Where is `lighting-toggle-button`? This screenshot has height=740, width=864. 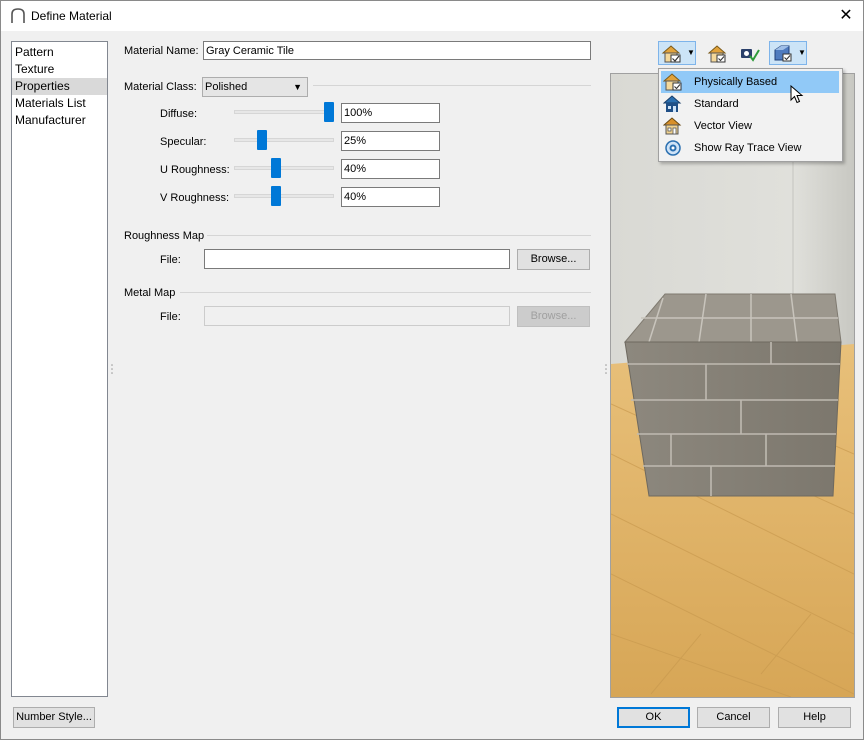 lighting-toggle-button is located at coordinates (717, 53).